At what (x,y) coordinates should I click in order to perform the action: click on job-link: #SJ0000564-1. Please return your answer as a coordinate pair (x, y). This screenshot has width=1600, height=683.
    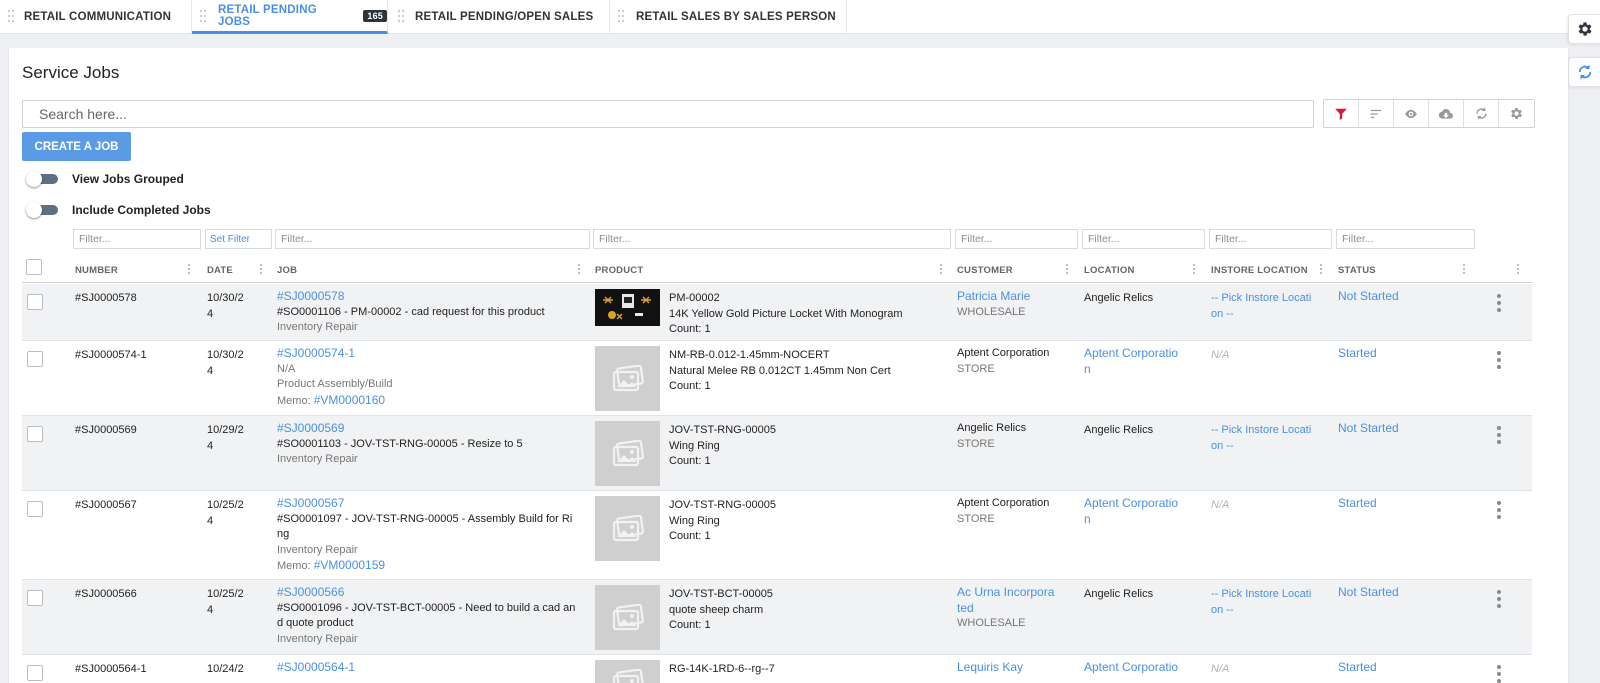
    Looking at the image, I should click on (427, 668).